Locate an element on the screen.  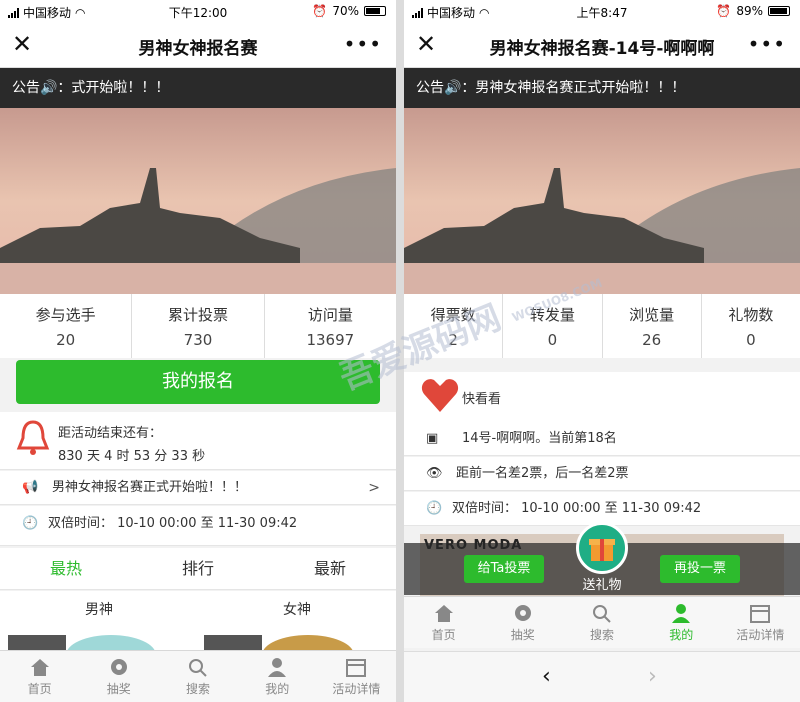
status-right: ⏰ 70% is located at coordinates (349, 11).